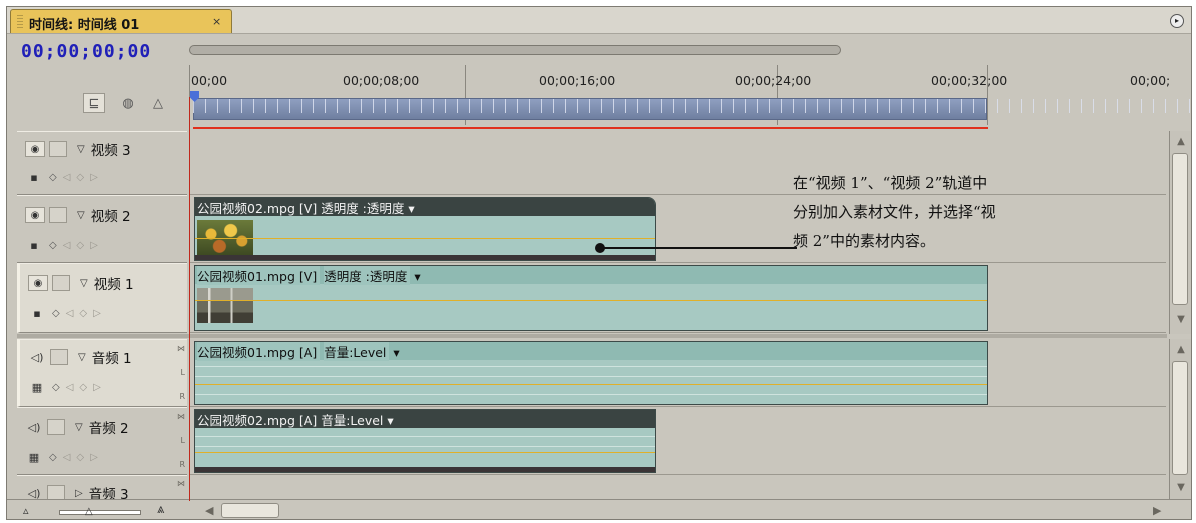  I want to click on tab-timeline: 时间线: 时间线 01 ×, so click(121, 21).